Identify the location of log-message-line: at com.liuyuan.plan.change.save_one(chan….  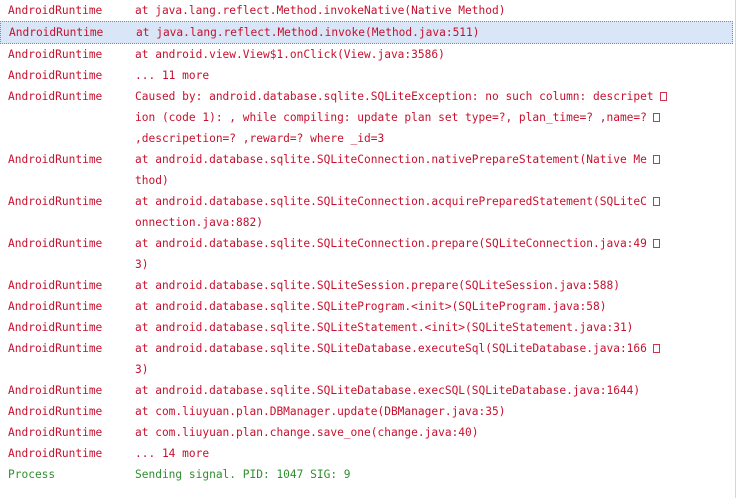
(435, 432).